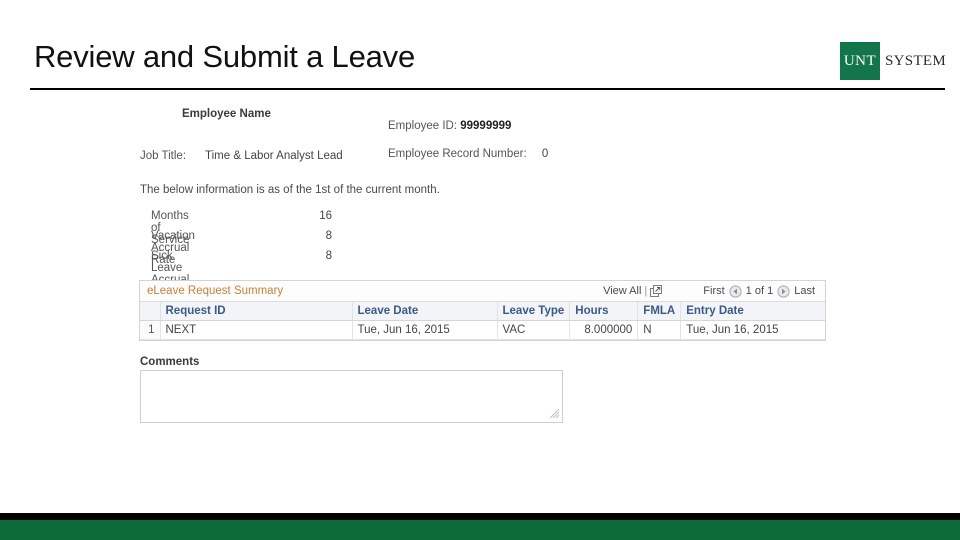  Describe the element at coordinates (659, 311) in the screenshot. I see `column-header-fmla: FMLA` at that location.